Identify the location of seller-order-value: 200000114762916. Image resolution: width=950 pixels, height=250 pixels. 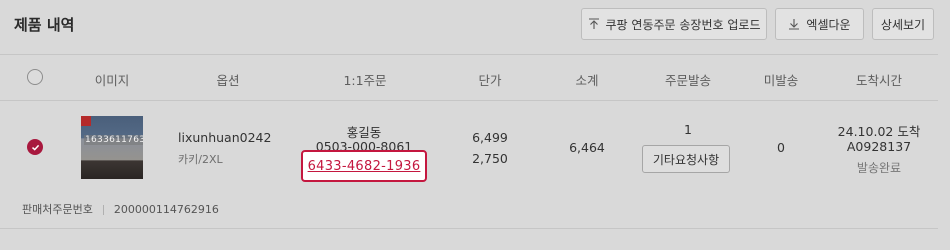
(166, 209).